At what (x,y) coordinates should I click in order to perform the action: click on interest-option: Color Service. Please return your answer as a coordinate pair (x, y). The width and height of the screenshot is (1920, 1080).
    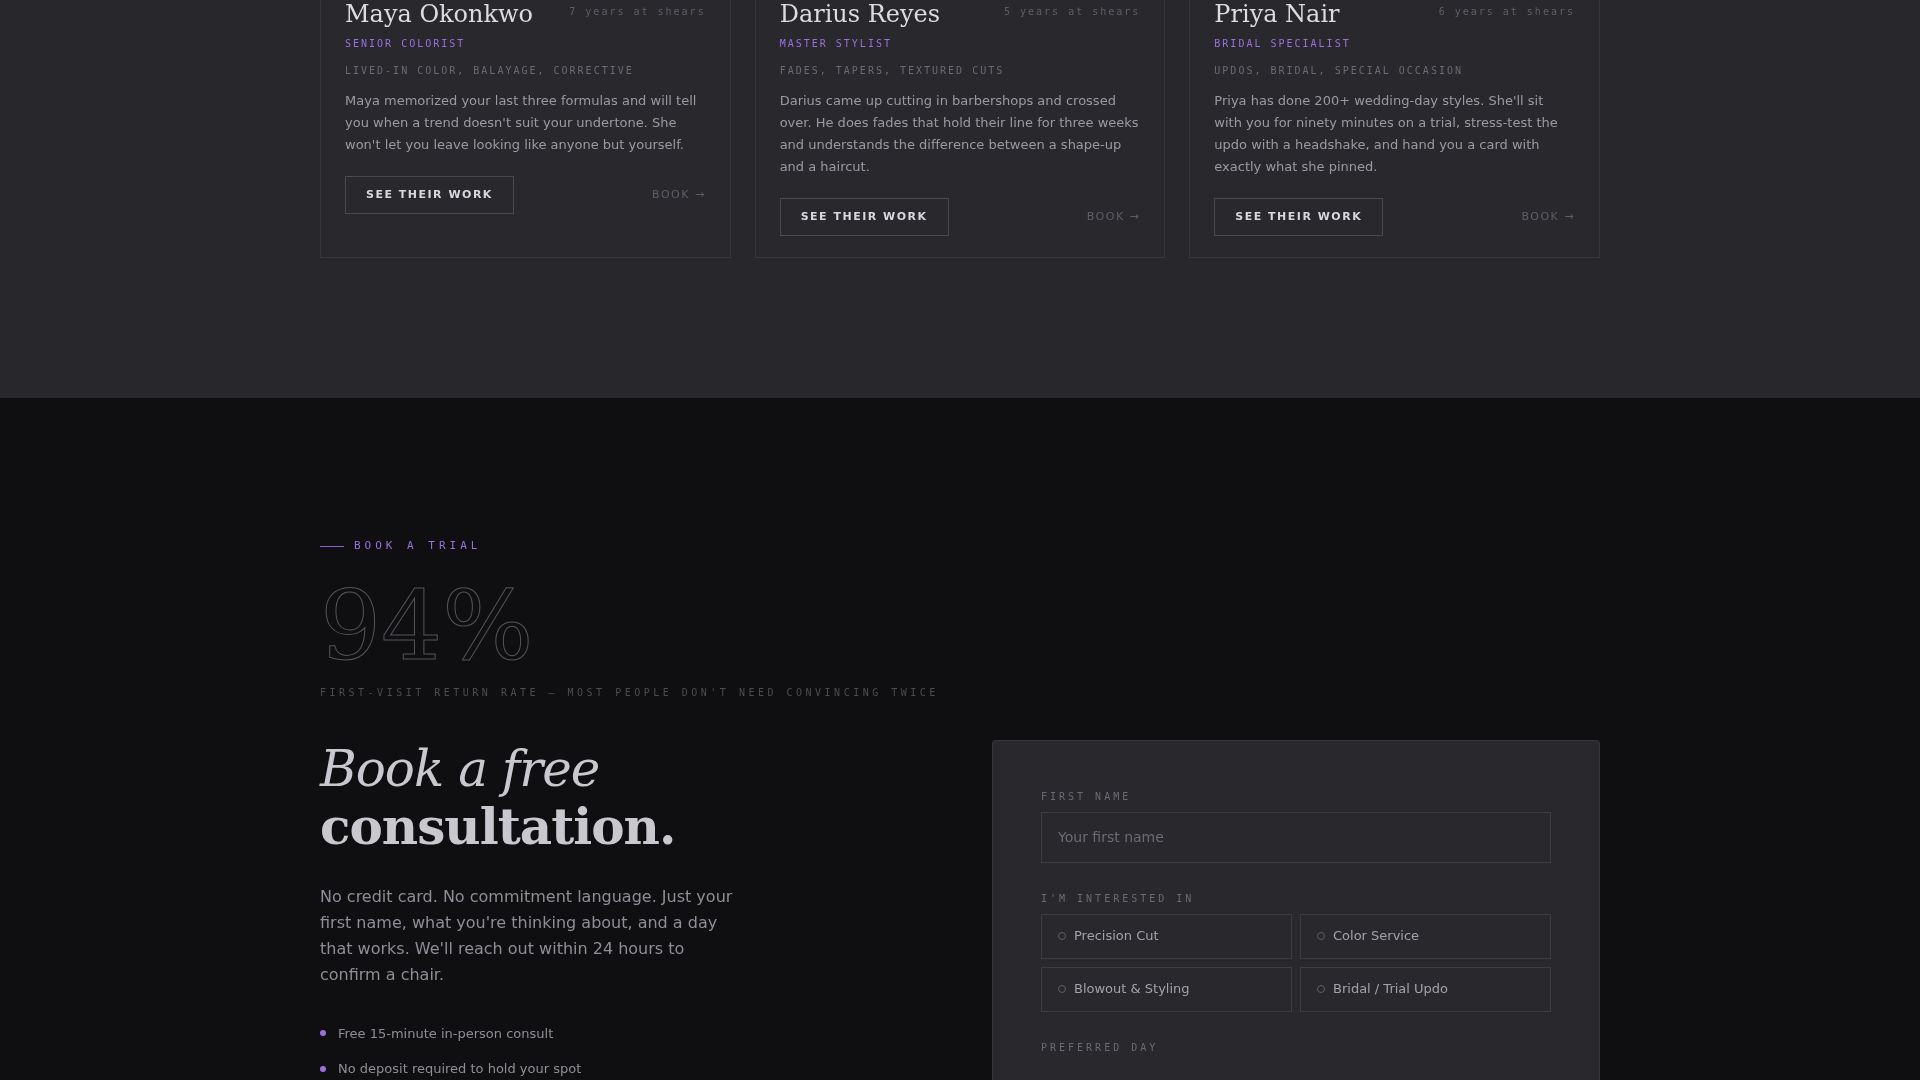
    Looking at the image, I should click on (1425, 936).